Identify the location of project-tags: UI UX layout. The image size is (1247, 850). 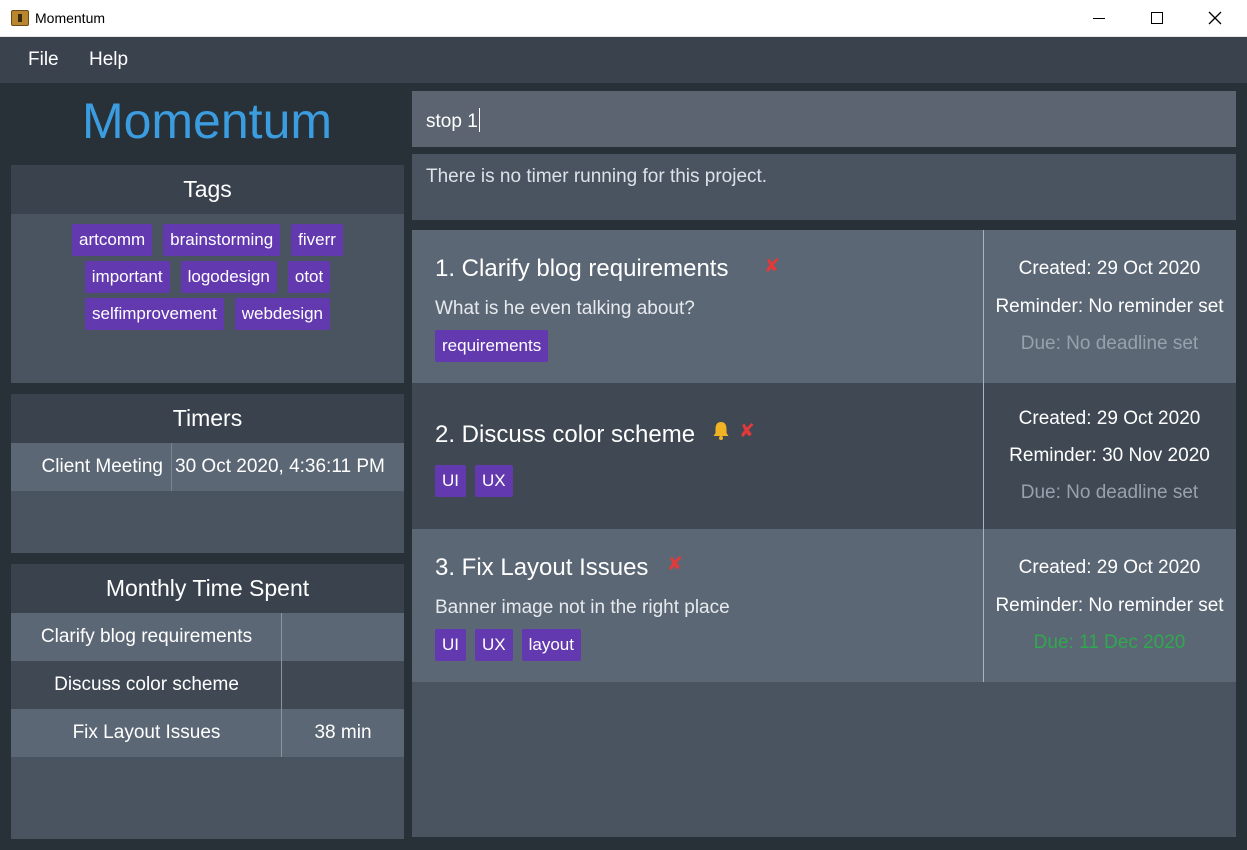
(508, 645).